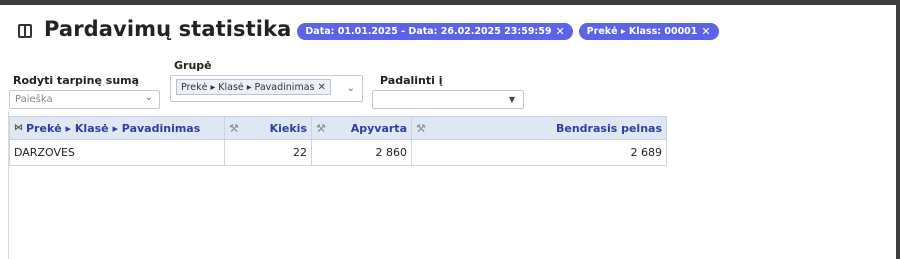 The height and width of the screenshot is (259, 900). I want to click on panel-toggle-icon, so click(25, 31).